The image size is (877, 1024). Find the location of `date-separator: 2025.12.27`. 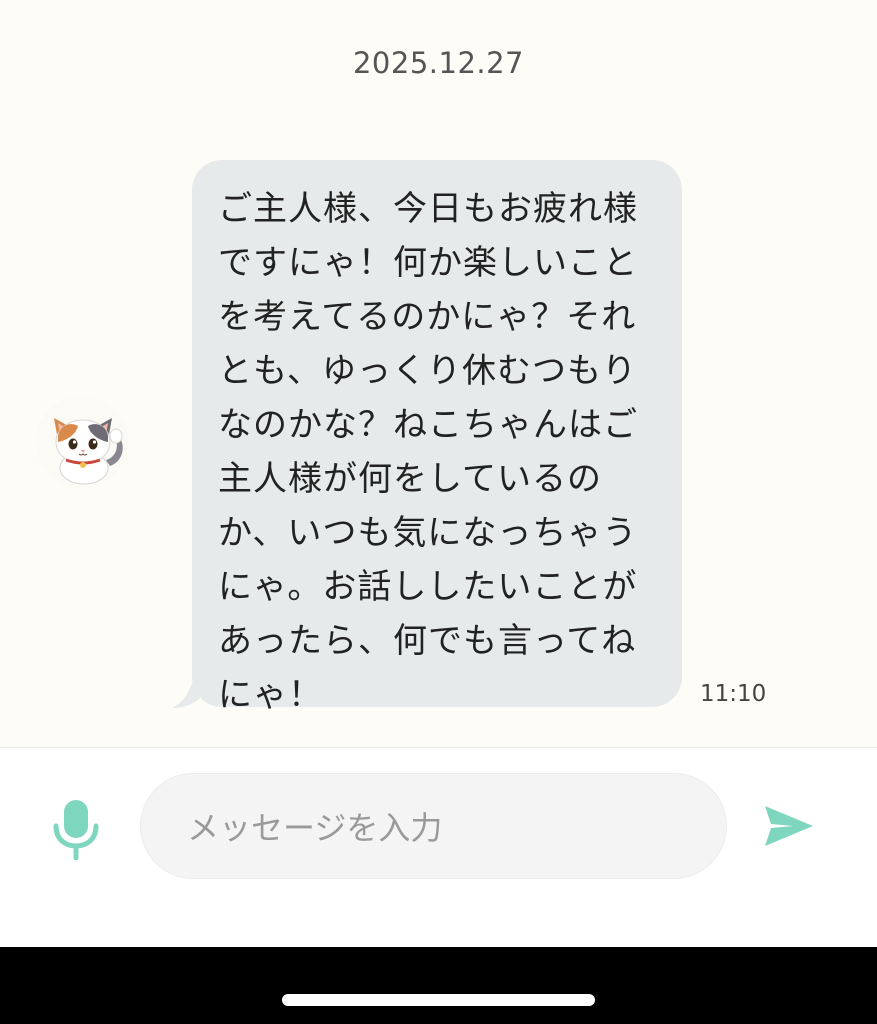

date-separator: 2025.12.27 is located at coordinates (438, 63).